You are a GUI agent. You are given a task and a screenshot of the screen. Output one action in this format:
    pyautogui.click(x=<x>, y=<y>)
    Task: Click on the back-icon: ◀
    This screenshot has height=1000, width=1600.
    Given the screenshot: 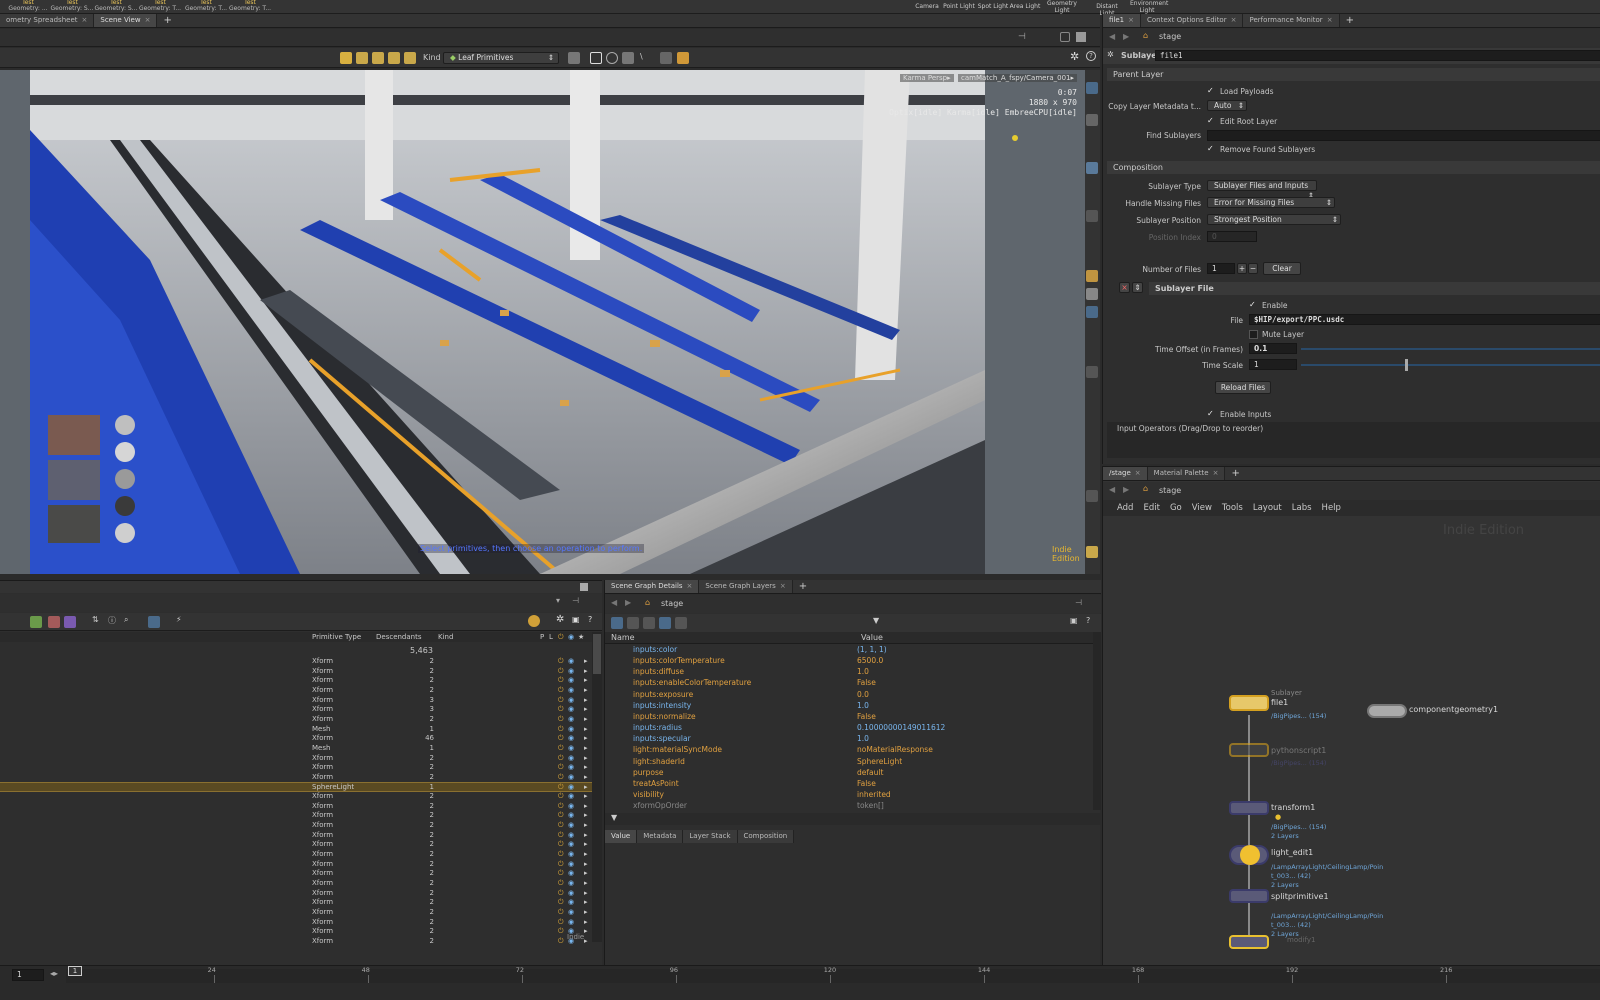 What is the action you would take?
    pyautogui.click(x=1112, y=489)
    